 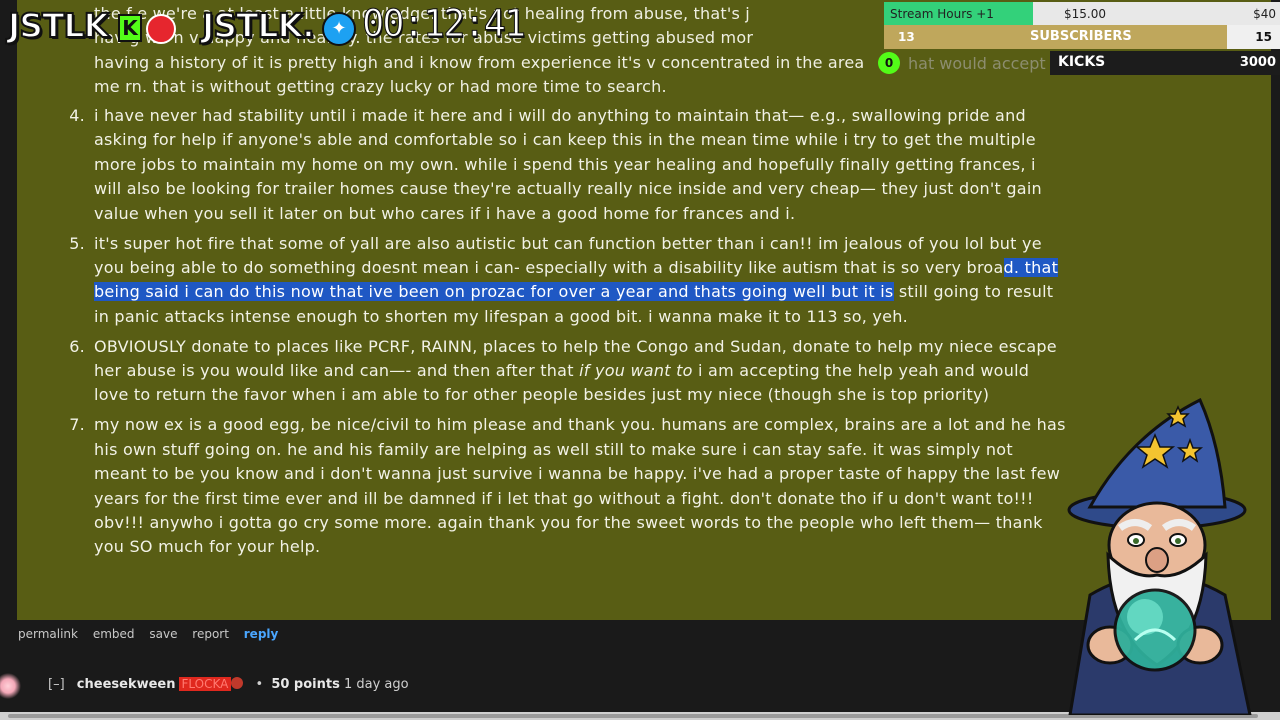 I want to click on flair-emoji-icon, so click(x=237, y=683).